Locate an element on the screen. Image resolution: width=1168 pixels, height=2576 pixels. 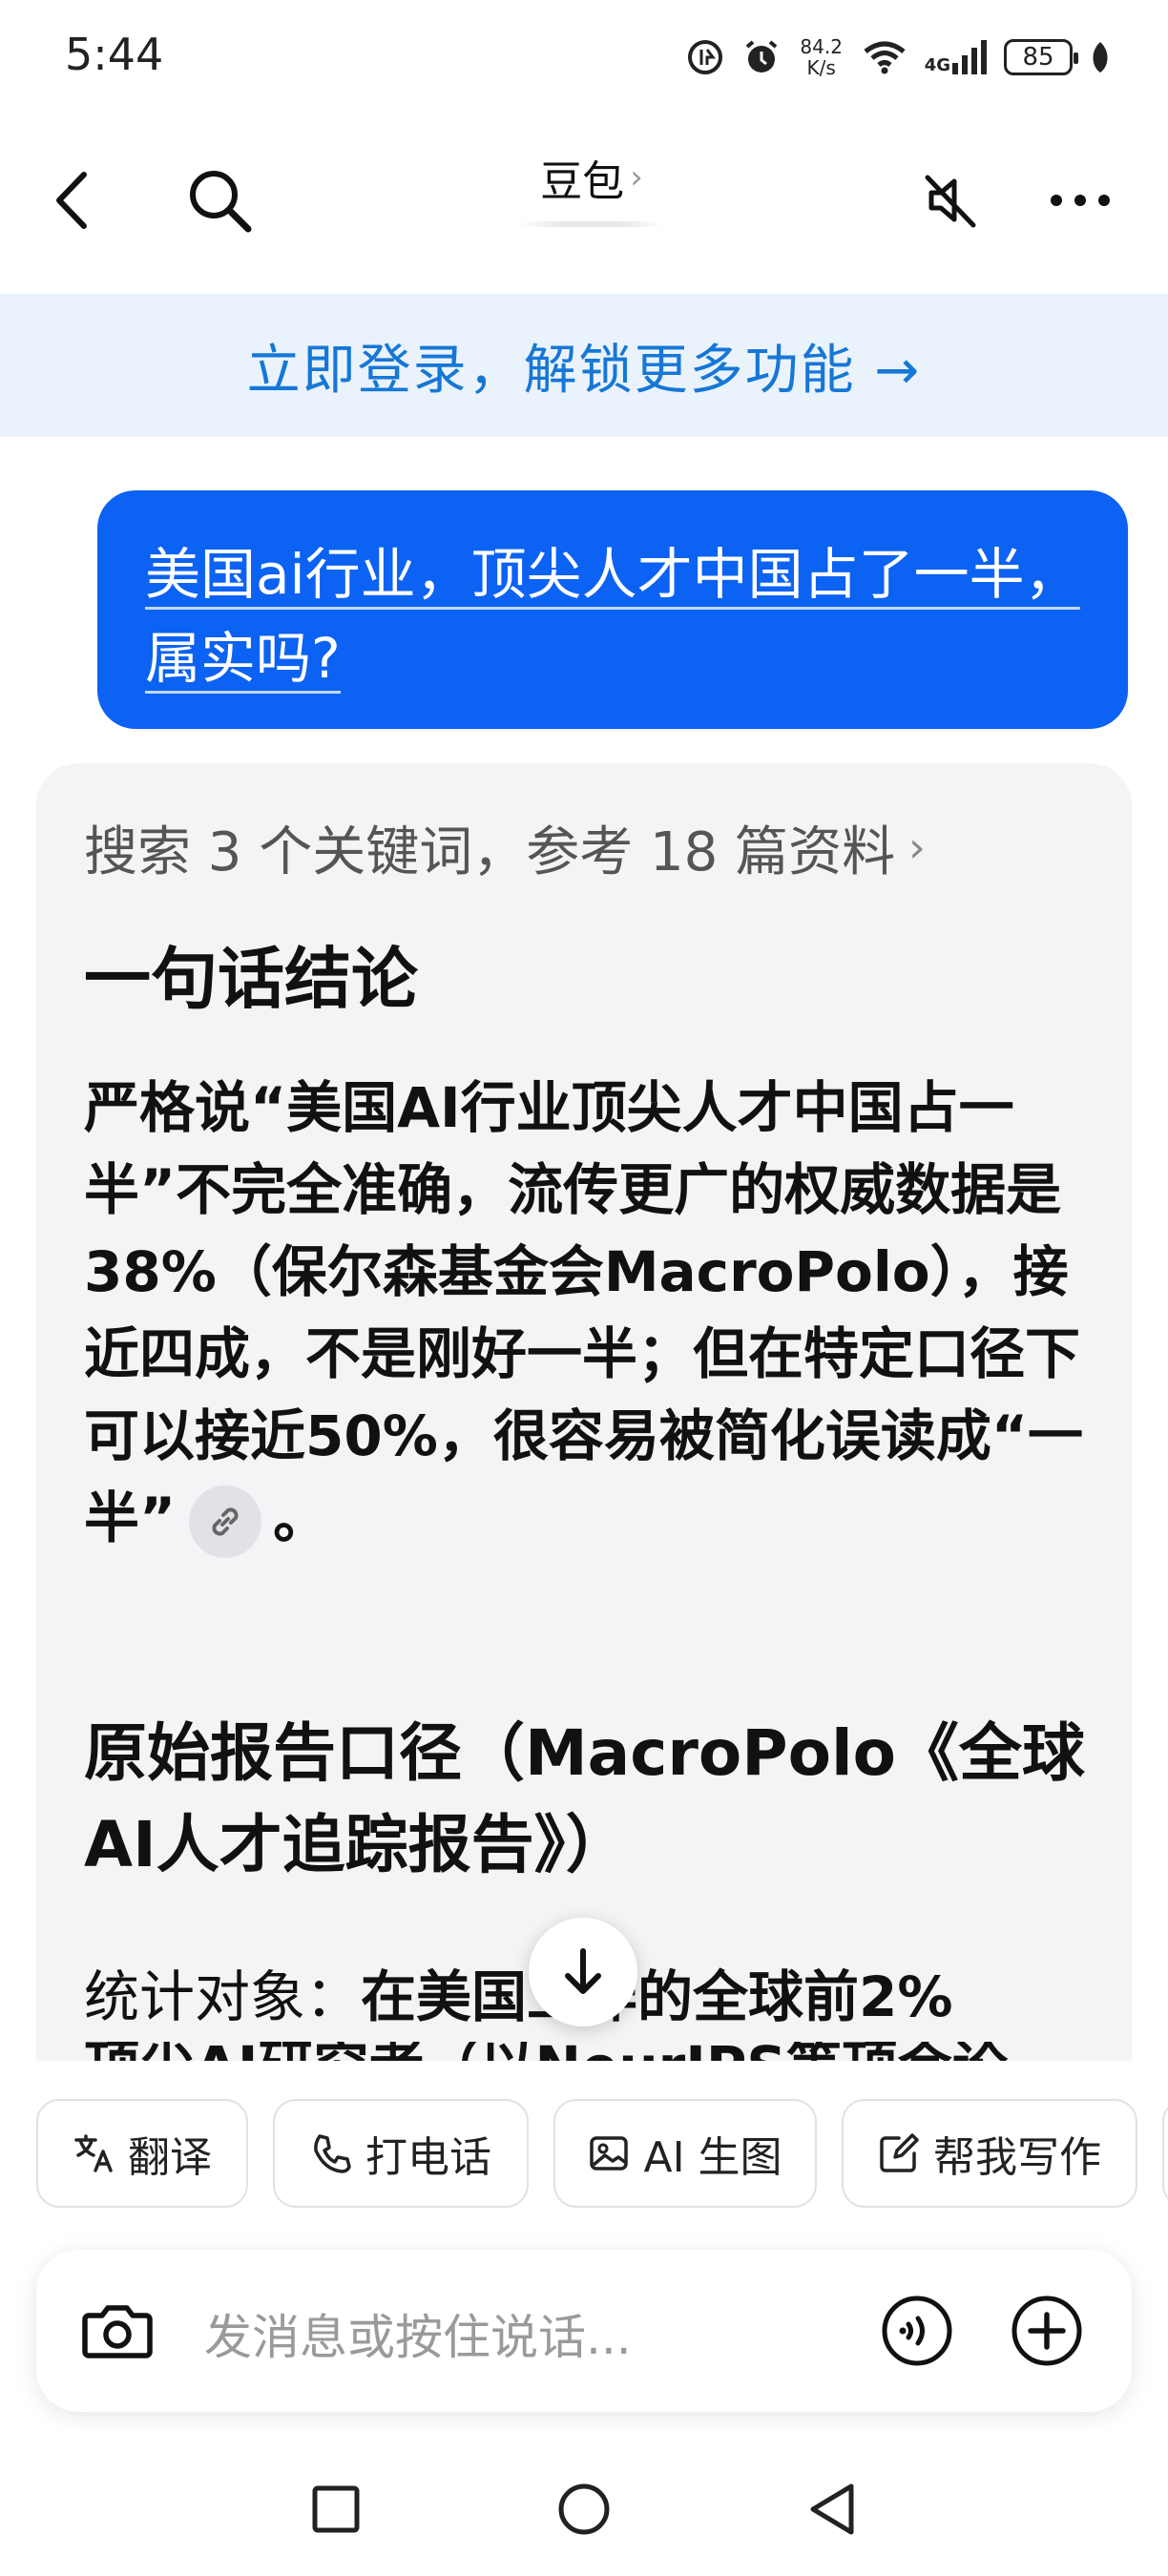
conclusion-end: 。 is located at coordinates (301, 1517).